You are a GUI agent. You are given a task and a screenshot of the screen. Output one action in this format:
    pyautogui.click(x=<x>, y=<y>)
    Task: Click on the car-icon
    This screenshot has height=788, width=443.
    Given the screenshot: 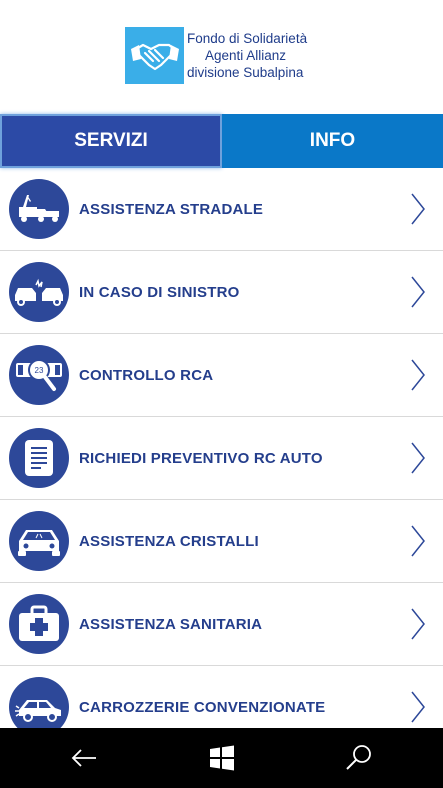 What is the action you would take?
    pyautogui.click(x=39, y=702)
    